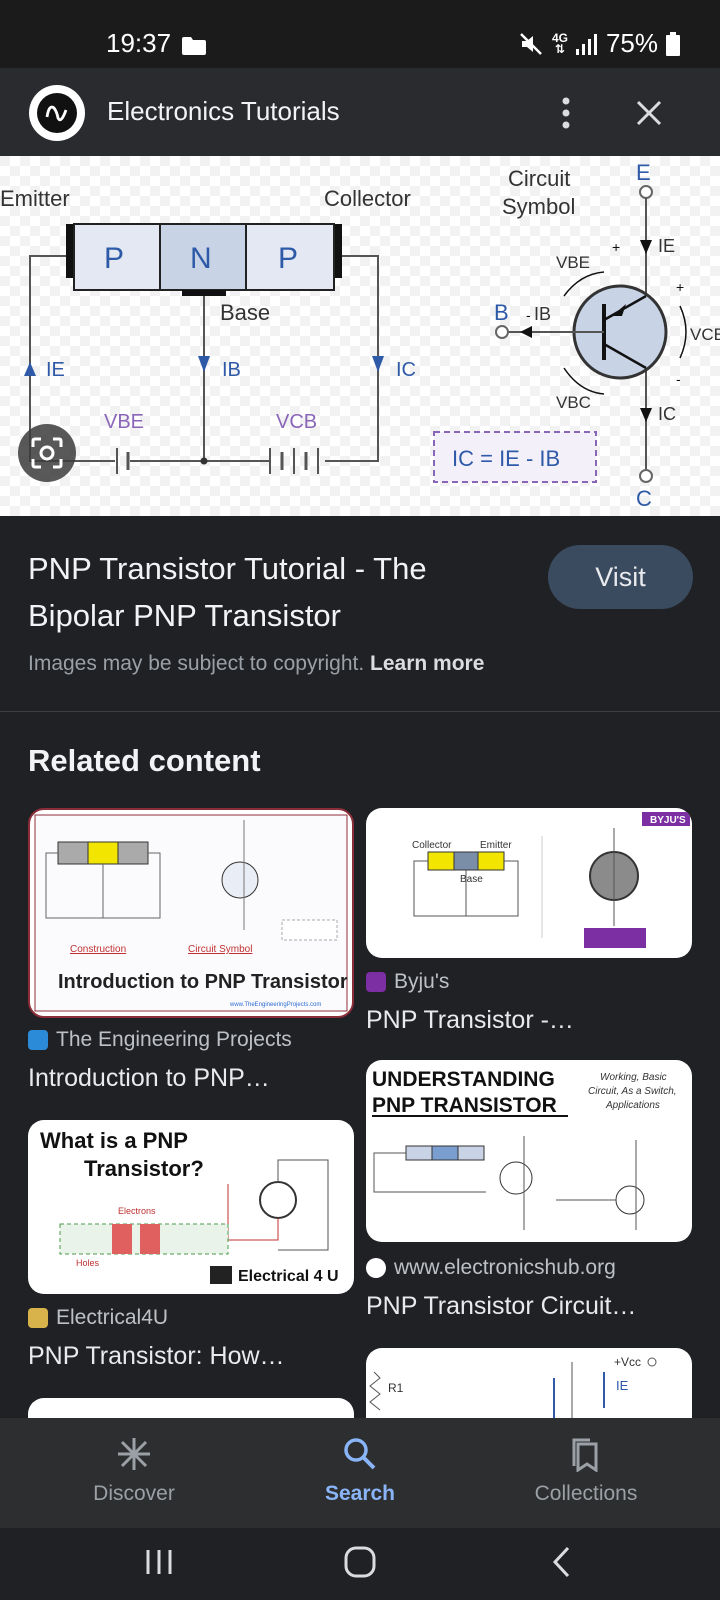 This screenshot has width=720, height=1600. I want to click on related-card-image-partial: +Vcc R1 IE, so click(529, 1383).